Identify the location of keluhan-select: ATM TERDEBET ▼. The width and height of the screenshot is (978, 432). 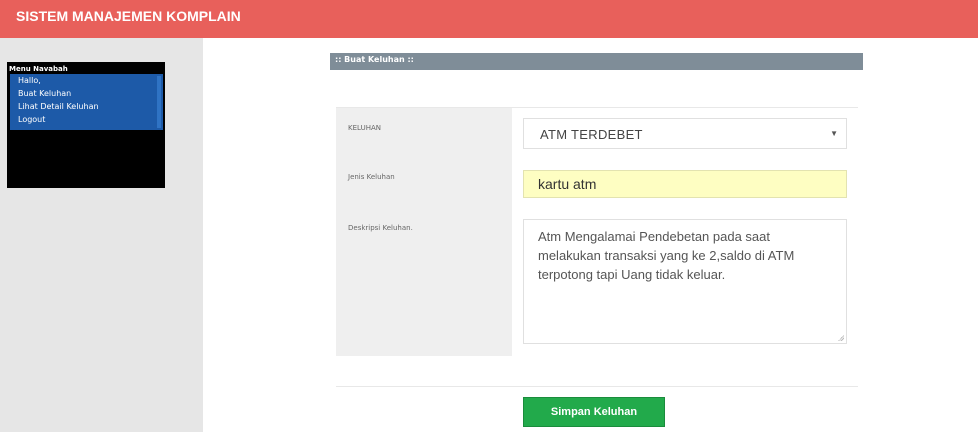
(685, 133).